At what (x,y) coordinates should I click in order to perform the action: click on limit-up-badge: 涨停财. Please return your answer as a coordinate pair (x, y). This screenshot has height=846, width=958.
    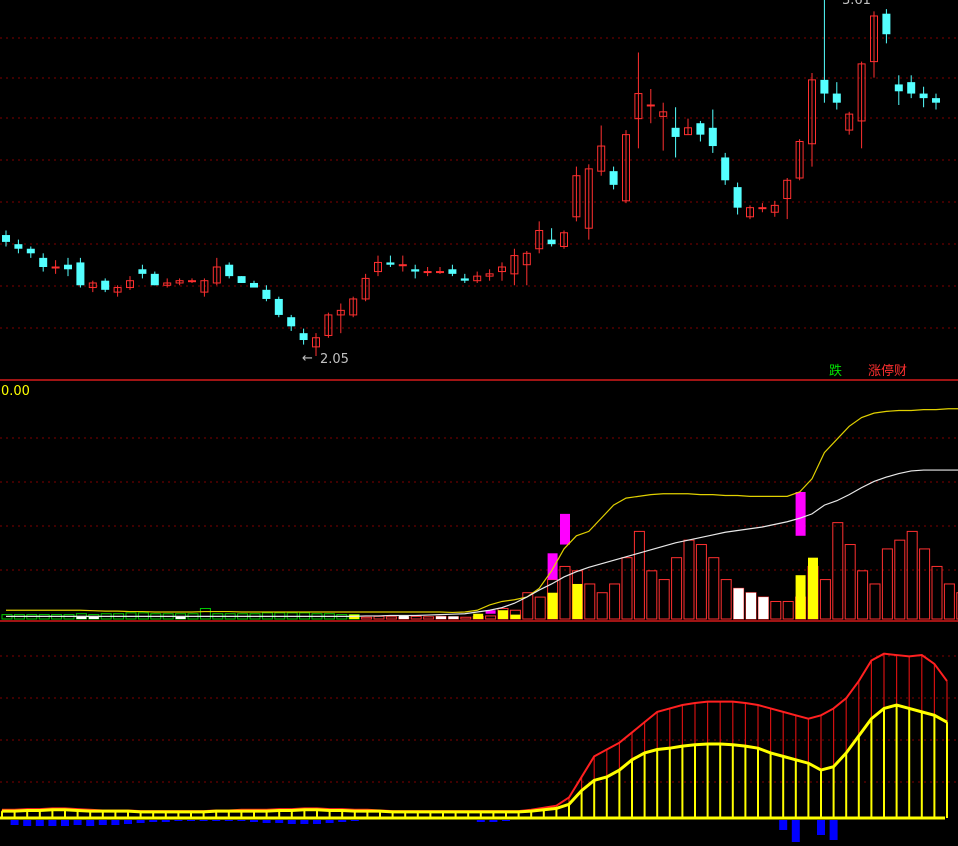
    Looking at the image, I should click on (887, 371).